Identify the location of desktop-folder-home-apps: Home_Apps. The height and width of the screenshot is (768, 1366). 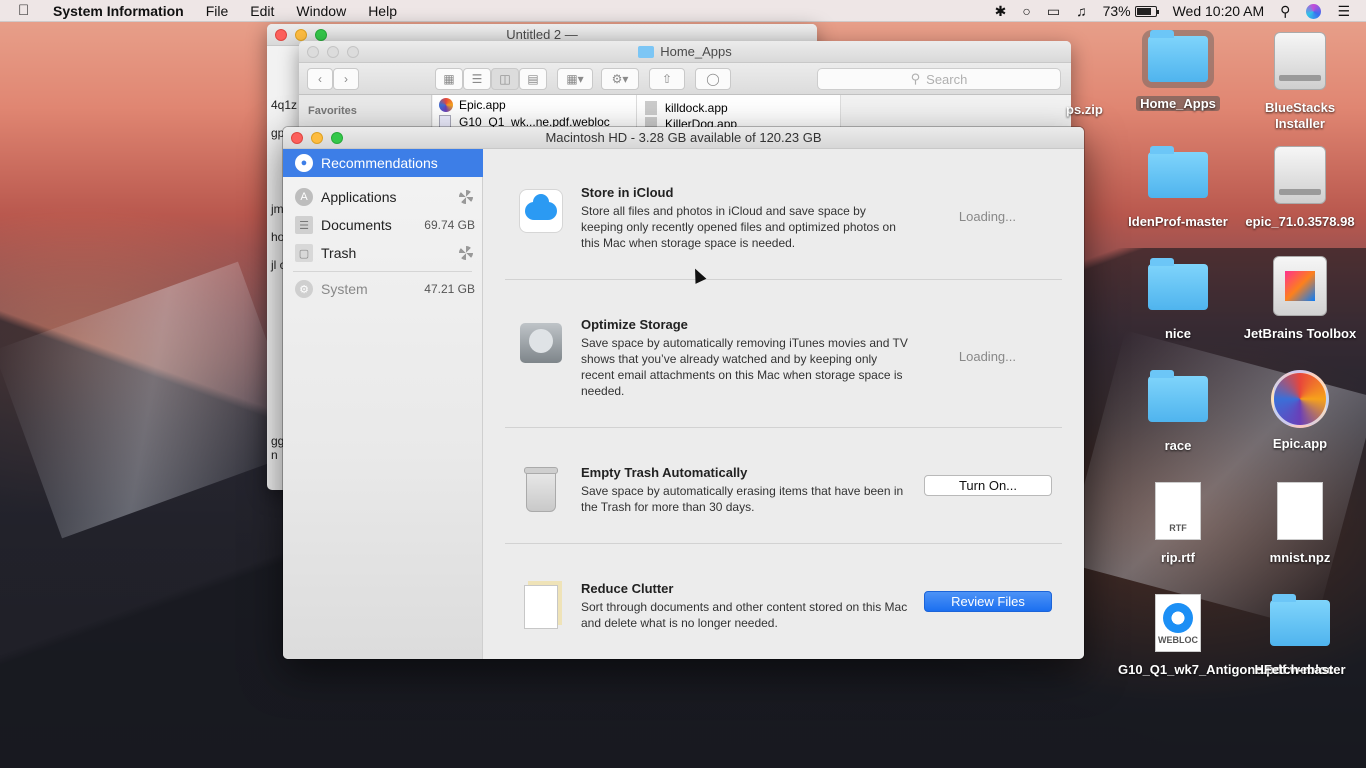
(1178, 70).